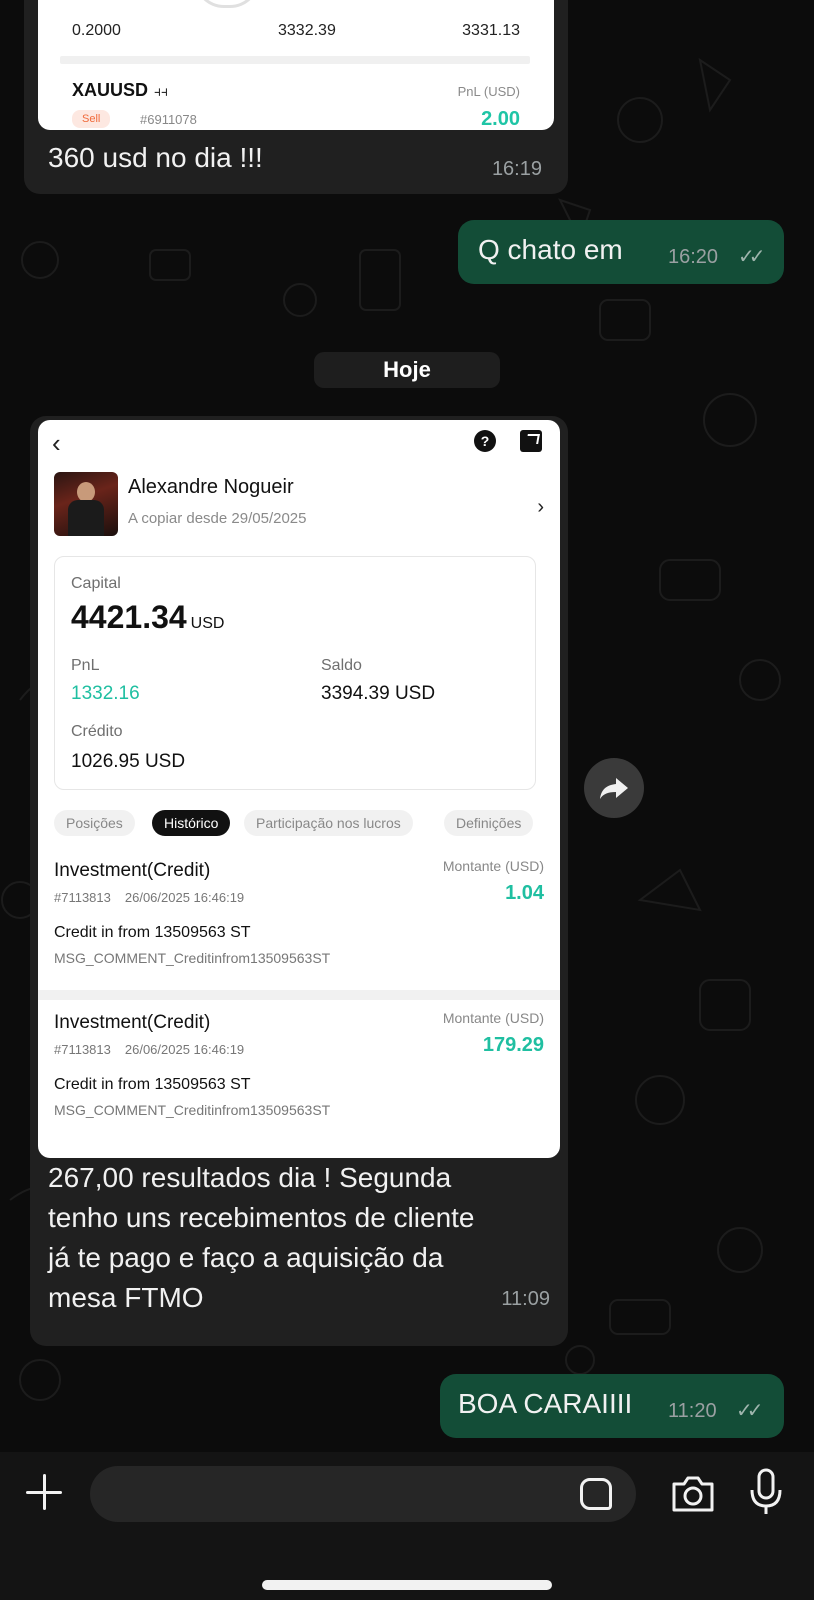 This screenshot has height=1600, width=814. Describe the element at coordinates (692, 1411) in the screenshot. I see `message-time: 11:20` at that location.